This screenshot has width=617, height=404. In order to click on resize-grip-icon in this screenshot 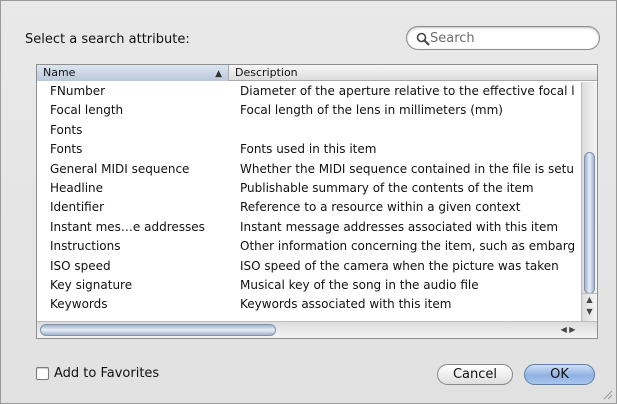, I will do `click(608, 395)`.